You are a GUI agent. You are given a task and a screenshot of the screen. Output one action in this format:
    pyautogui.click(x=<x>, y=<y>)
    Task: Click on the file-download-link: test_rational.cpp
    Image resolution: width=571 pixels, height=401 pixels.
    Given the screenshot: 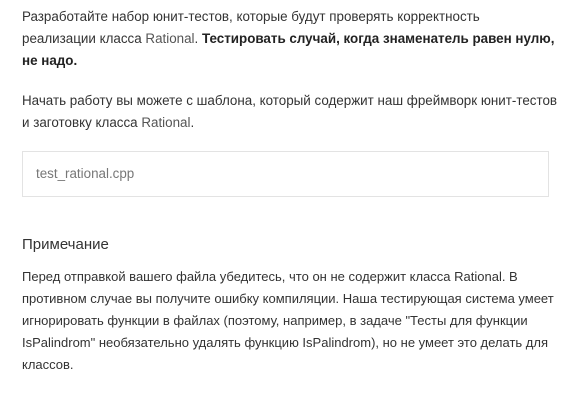 What is the action you would take?
    pyautogui.click(x=285, y=174)
    